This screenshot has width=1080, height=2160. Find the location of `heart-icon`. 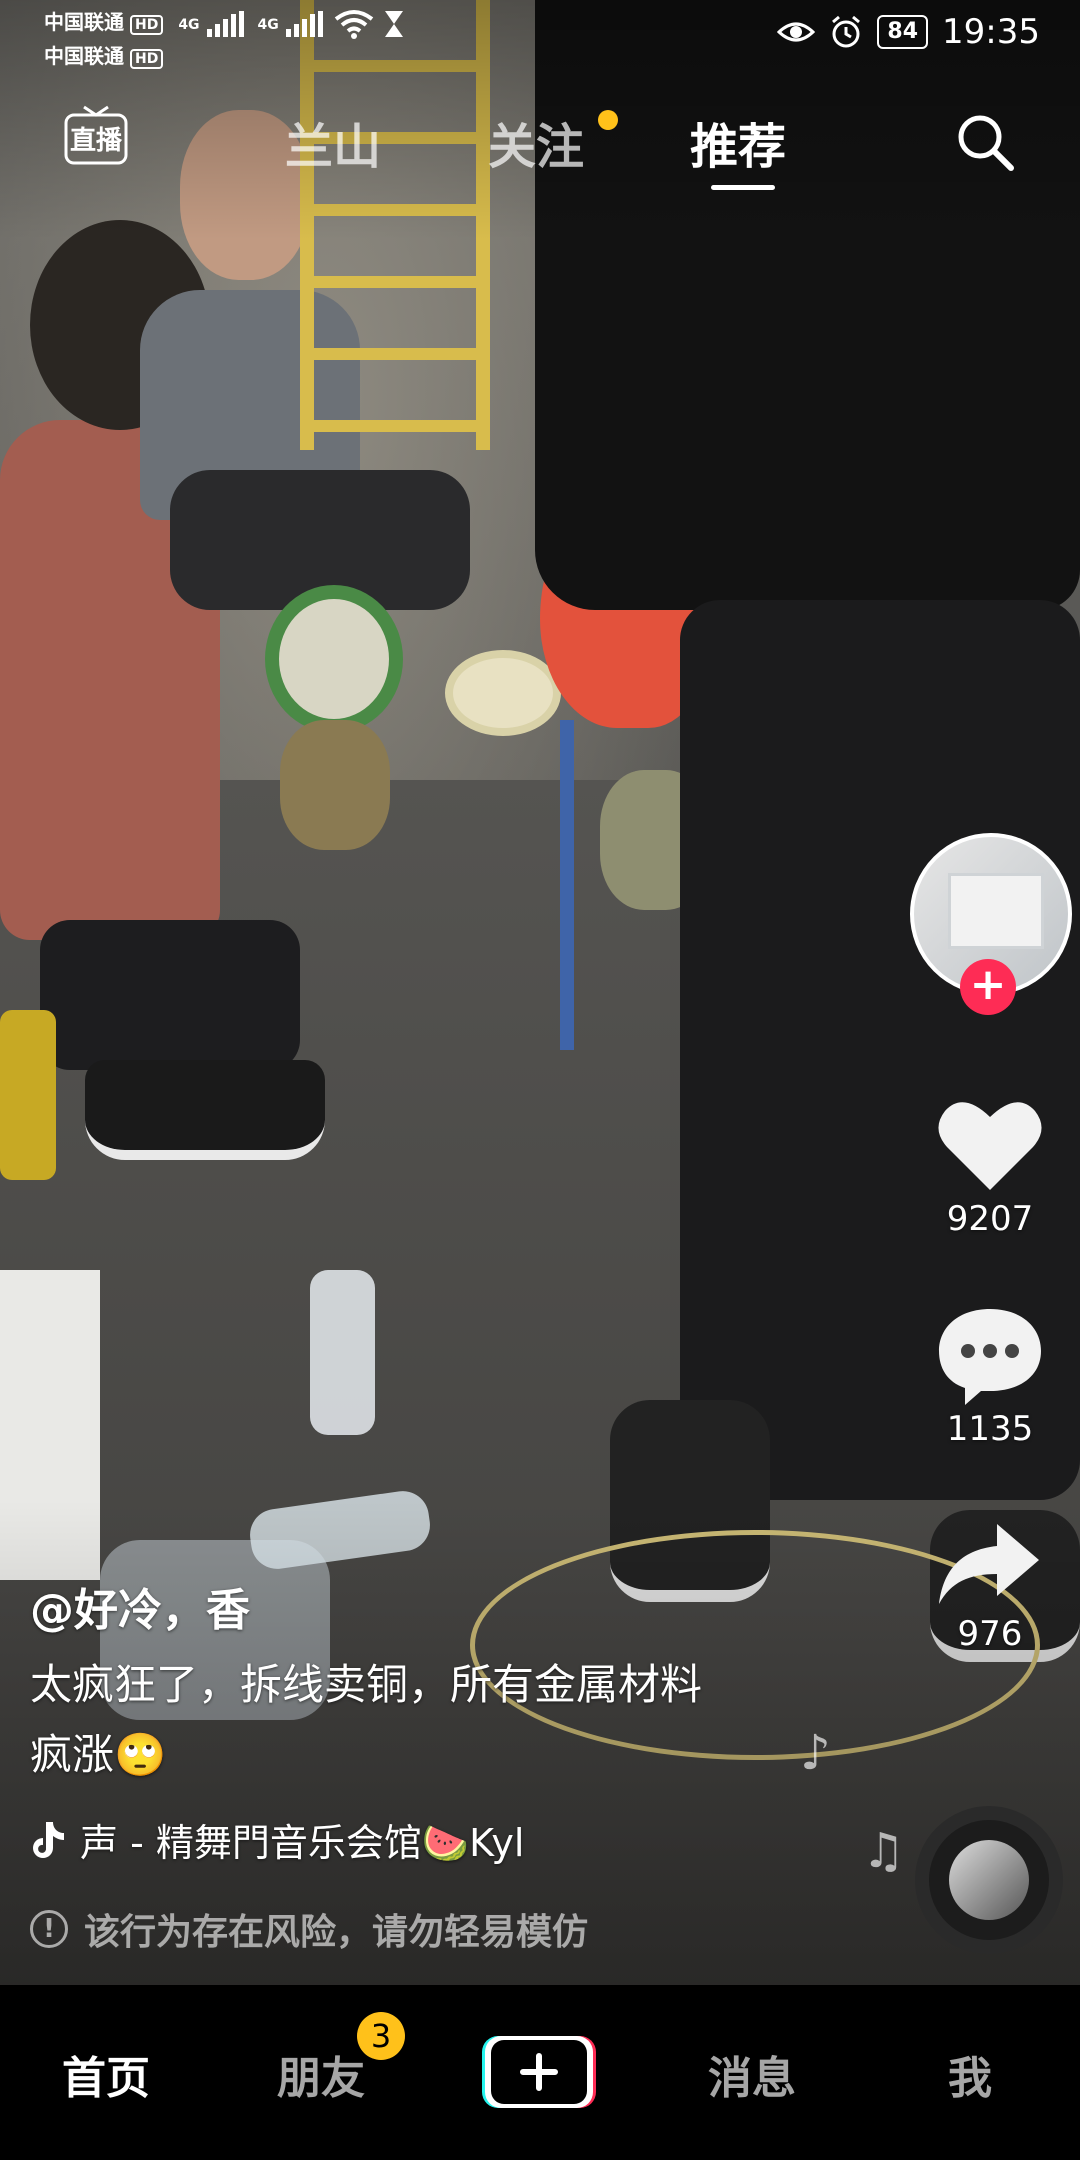

heart-icon is located at coordinates (990, 1146).